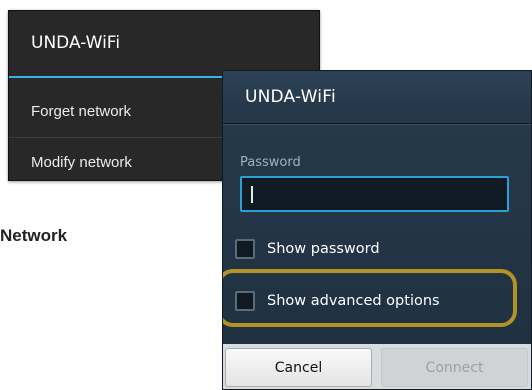  Describe the element at coordinates (353, 301) in the screenshot. I see `show-advanced-options-label: Show advanced options` at that location.